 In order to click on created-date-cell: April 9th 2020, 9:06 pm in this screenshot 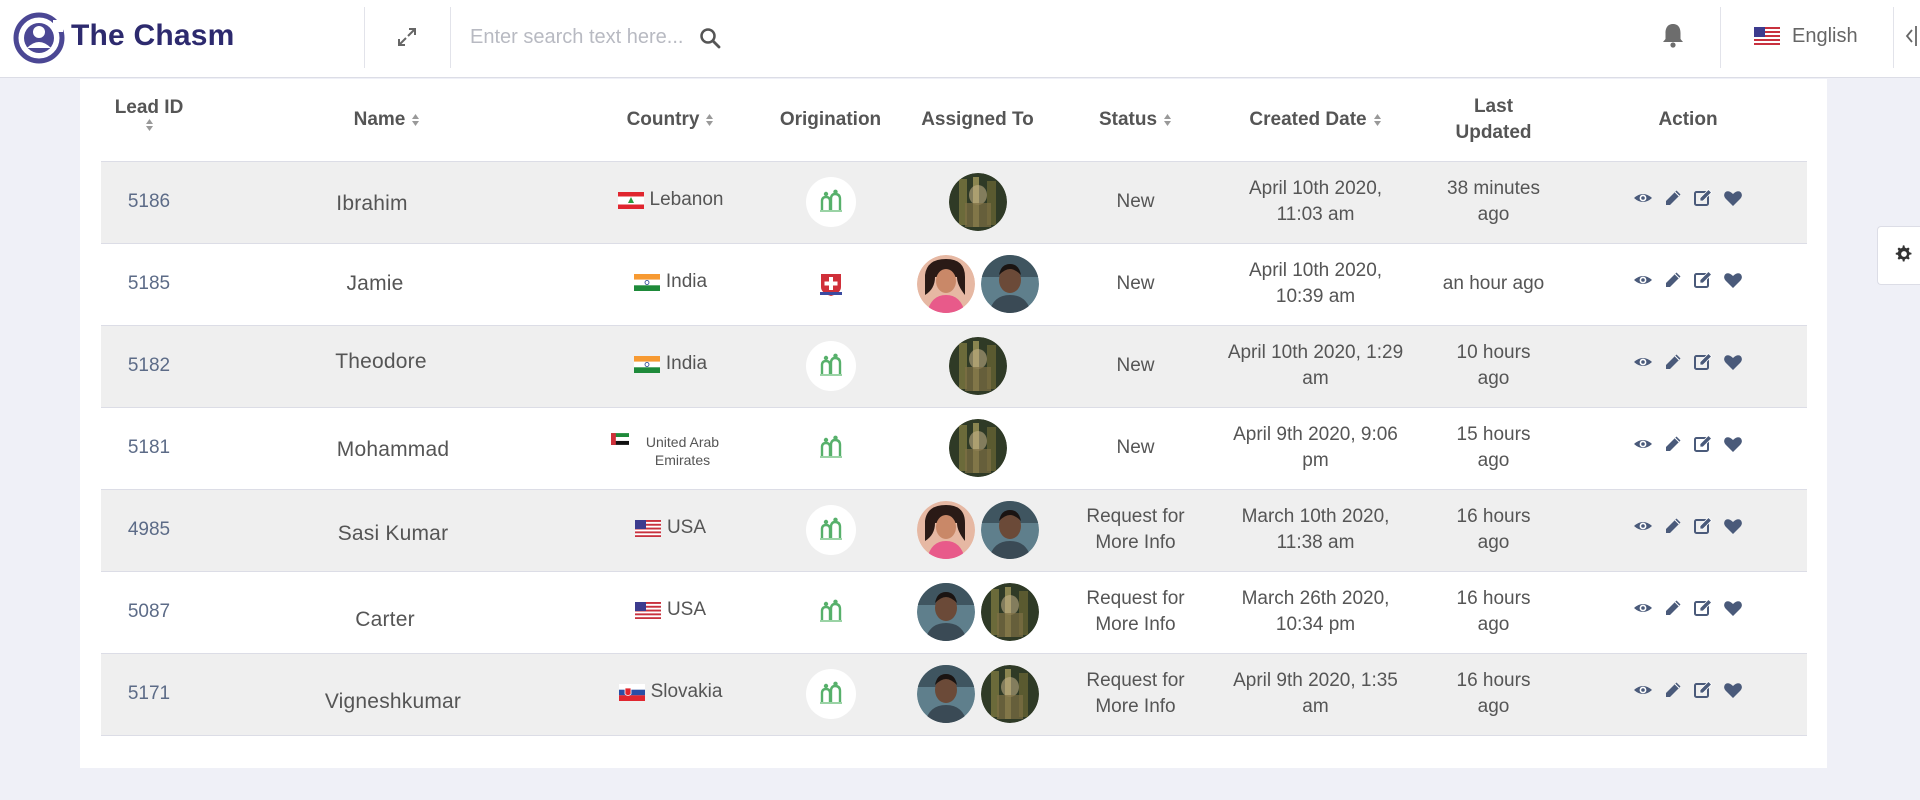, I will do `click(1315, 447)`.